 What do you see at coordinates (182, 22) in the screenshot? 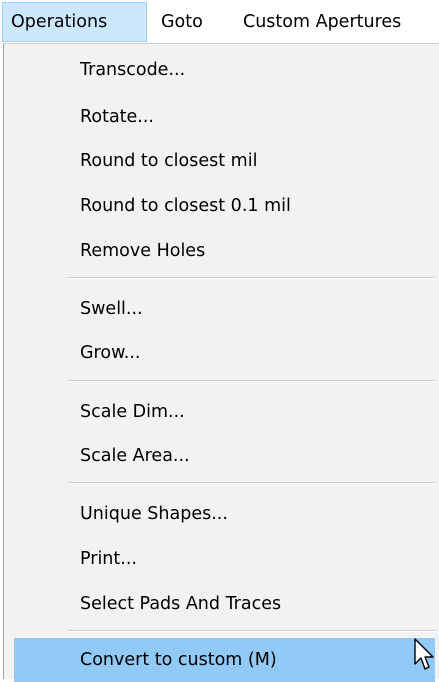
I see `menu-goto: Goto` at bounding box center [182, 22].